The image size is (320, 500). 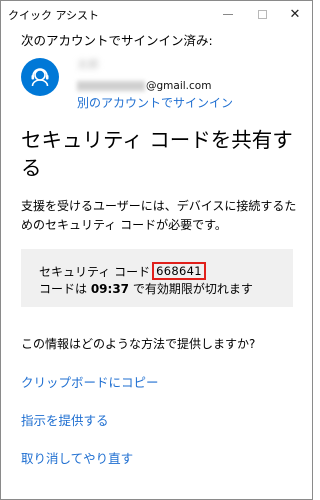 I want to click on maximize-icon, so click(x=262, y=14).